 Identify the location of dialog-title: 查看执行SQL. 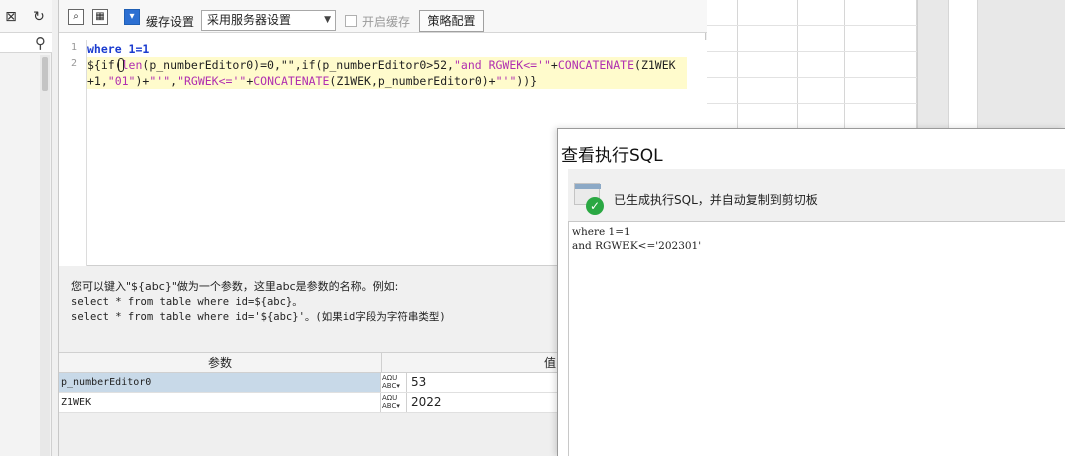
(612, 156).